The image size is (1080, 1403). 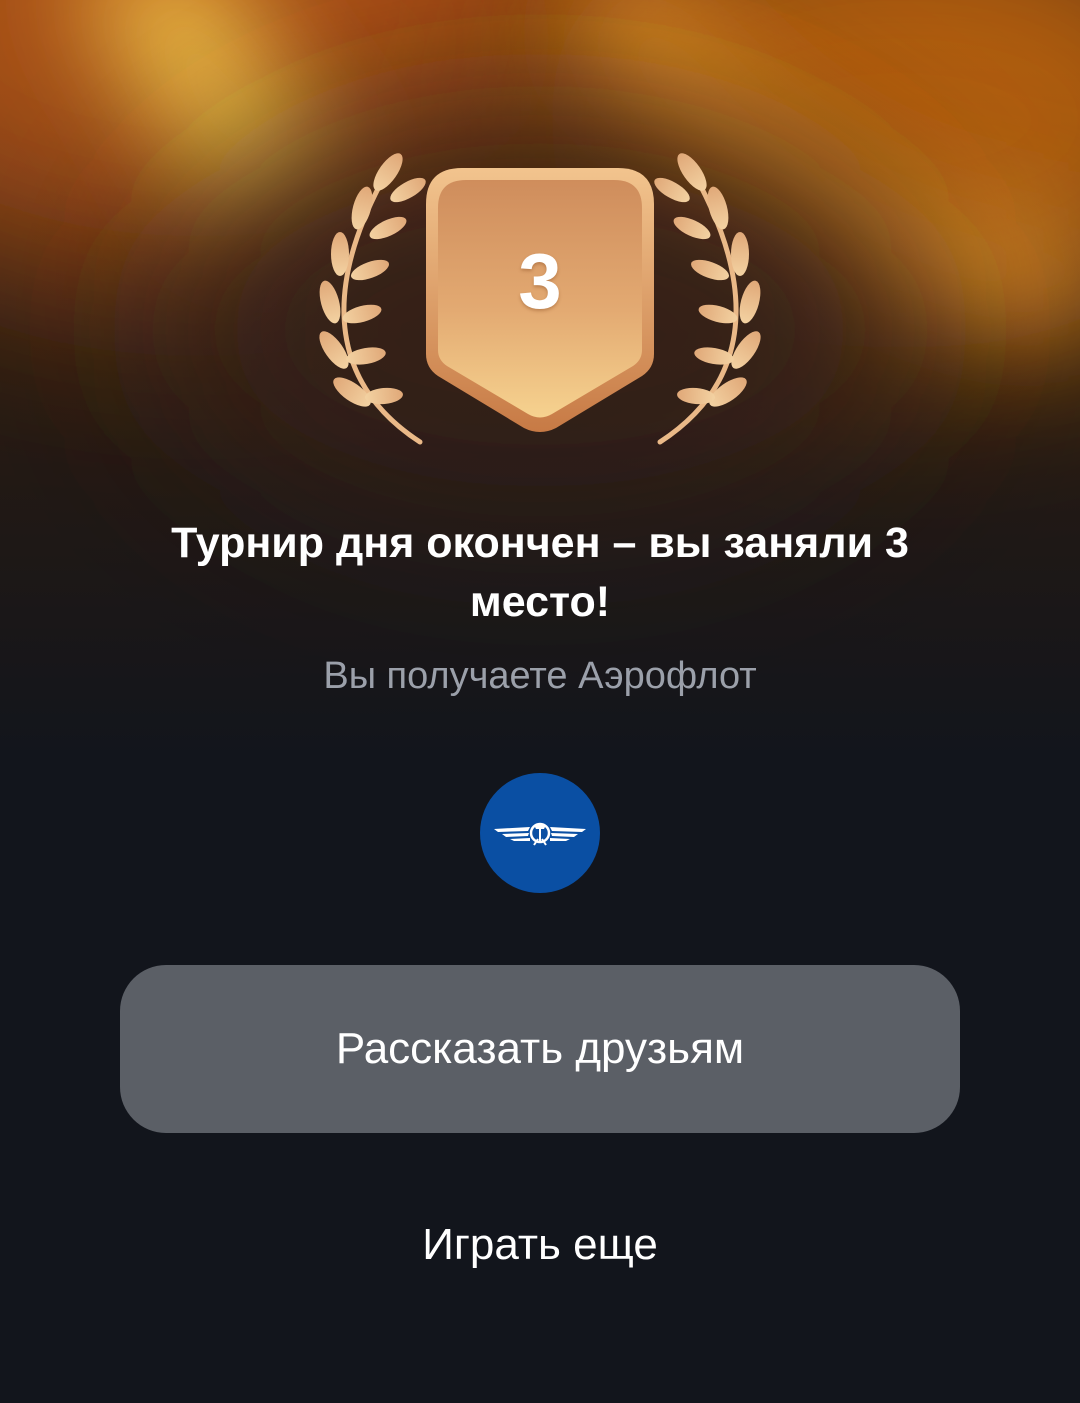 What do you see at coordinates (540, 281) in the screenshot?
I see `place-number: 3` at bounding box center [540, 281].